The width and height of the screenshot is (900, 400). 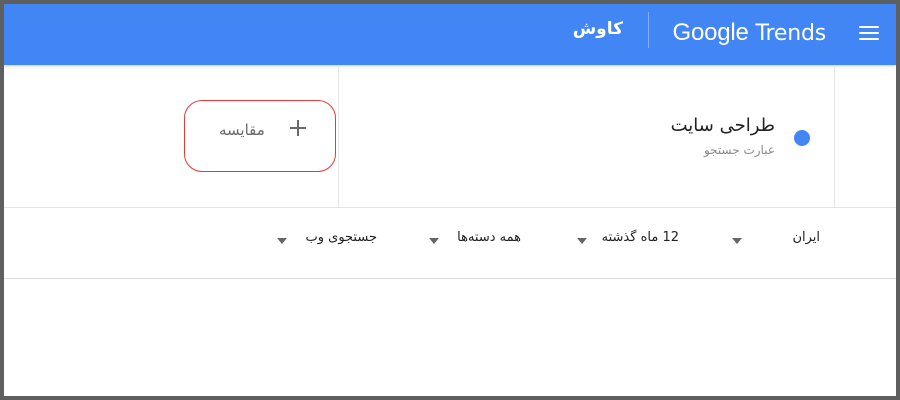 I want to click on search-type-filter-label: جستجوی وب, so click(x=341, y=237).